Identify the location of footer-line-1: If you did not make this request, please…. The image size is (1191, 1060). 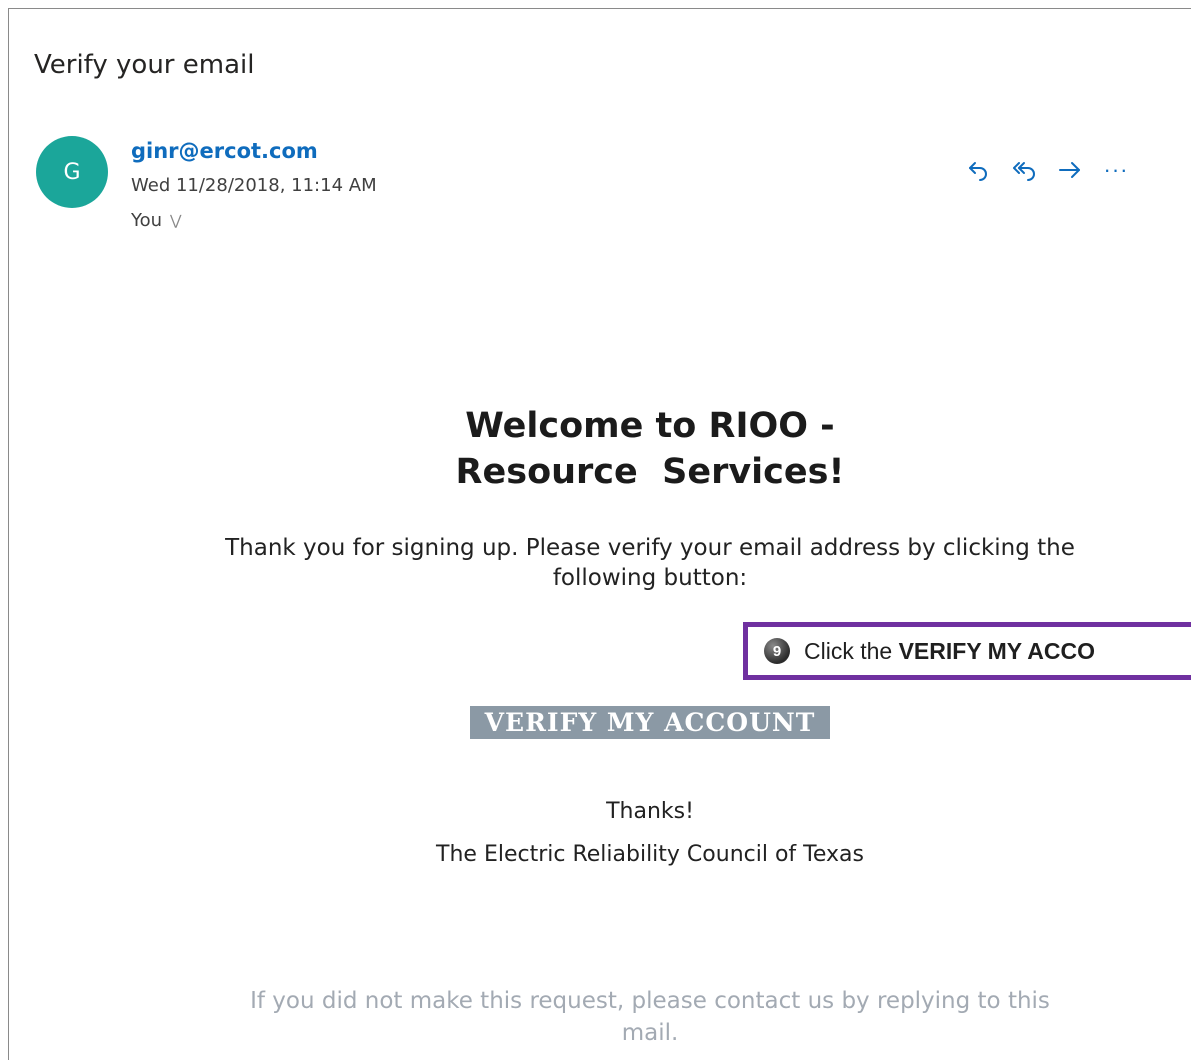
(650, 1001).